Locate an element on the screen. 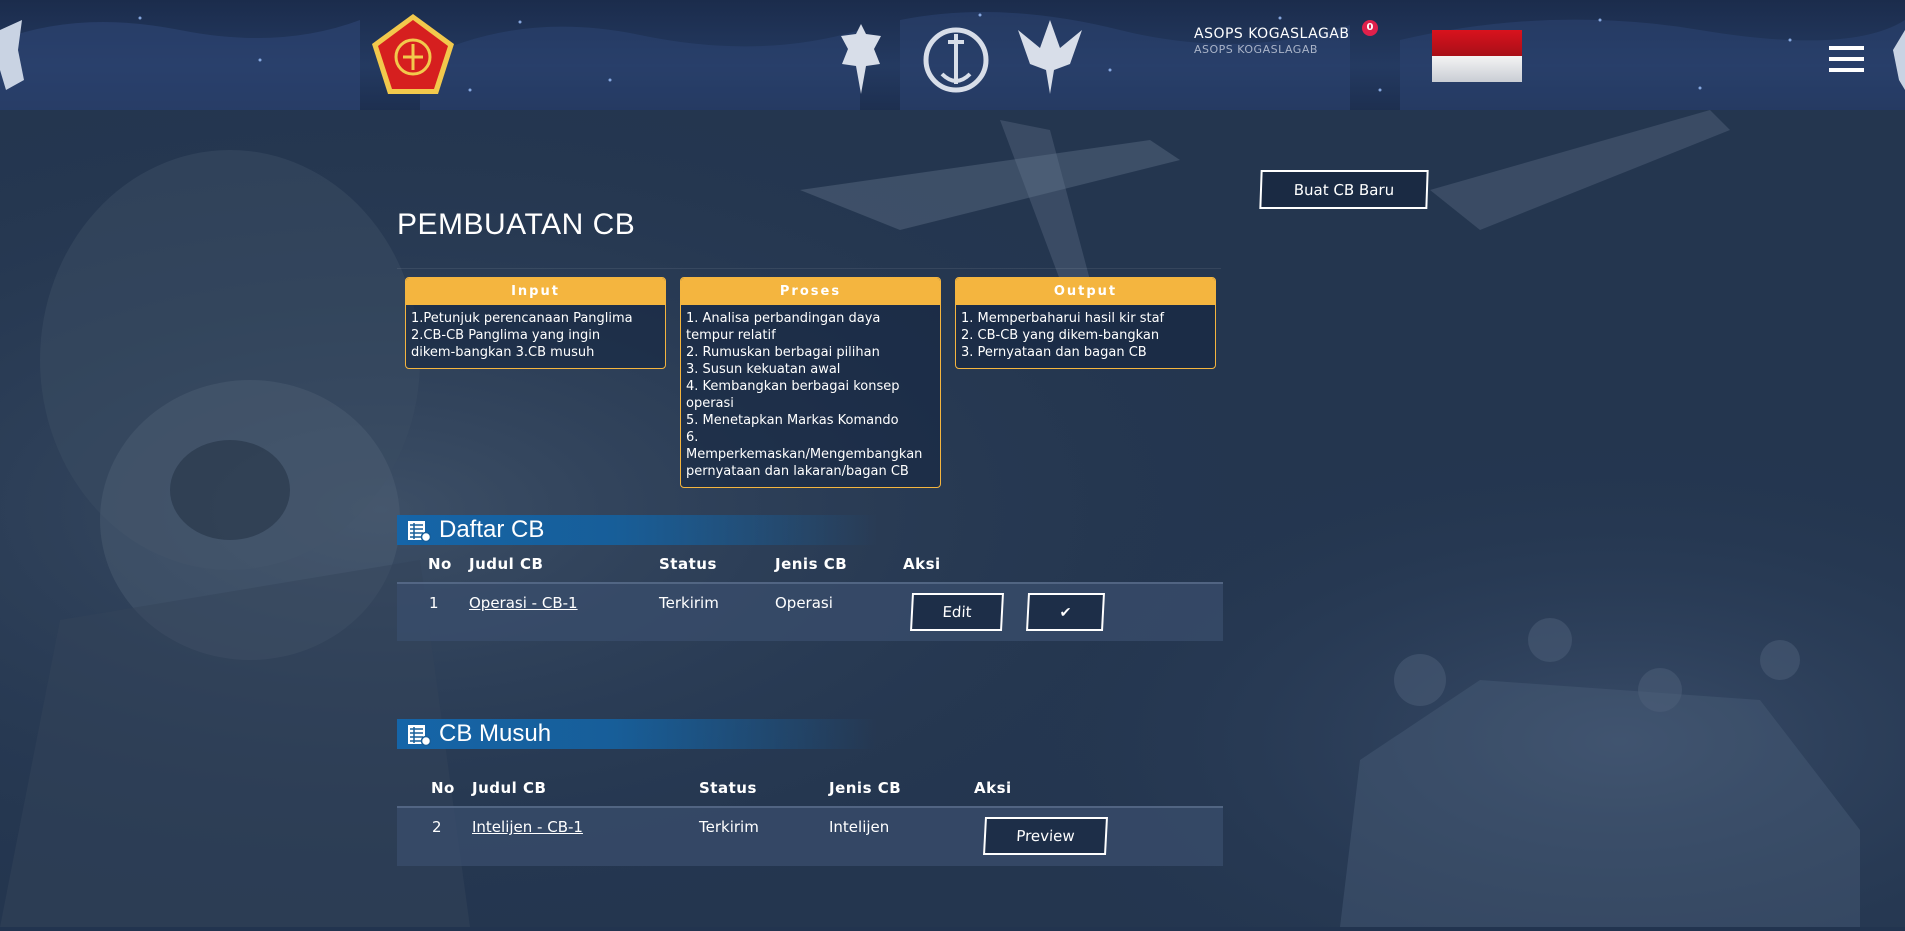 This screenshot has width=1905, height=931. army-emblem-icon is located at coordinates (861, 59).